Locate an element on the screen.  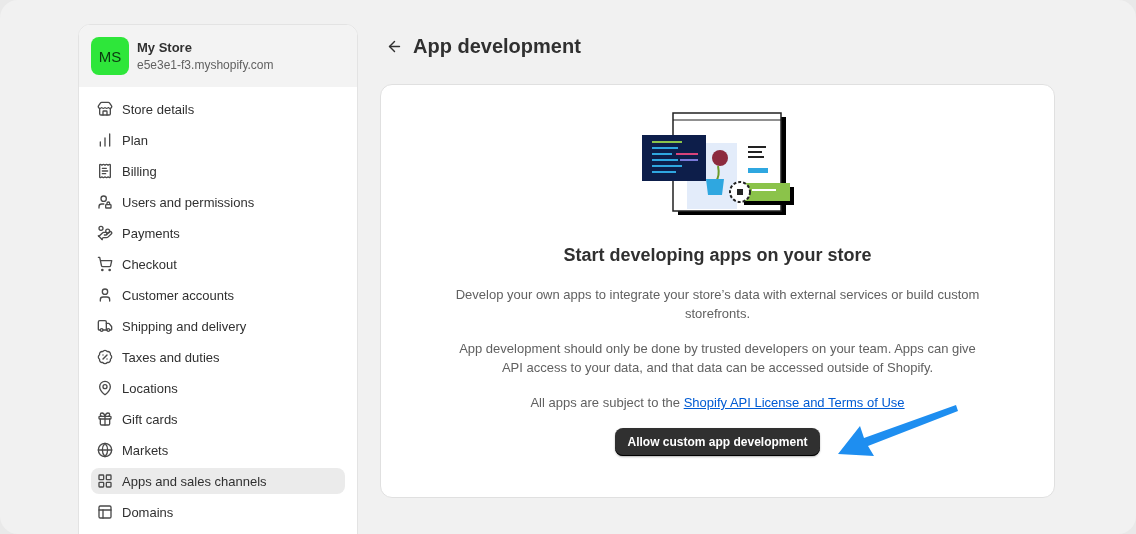
description-text: App development should only be done by trusted developers on your team. Apps can give API access to your data, and that data can be accessed outside of Shopify. is located at coordinates (717, 358).